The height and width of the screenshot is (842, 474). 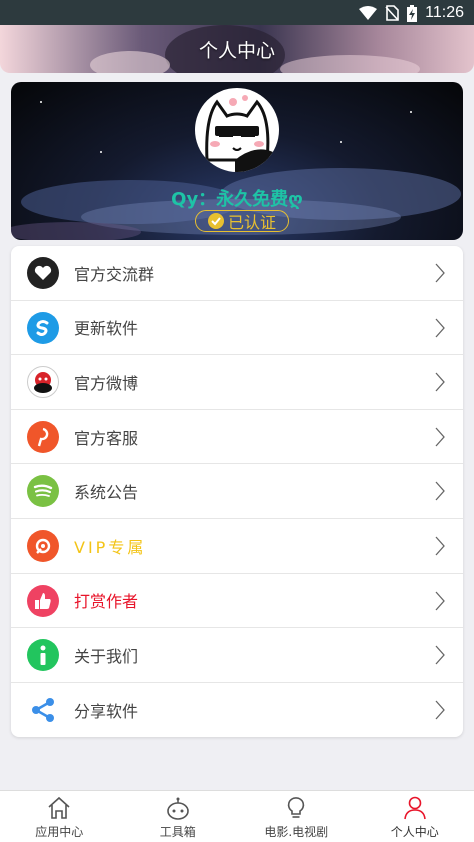 What do you see at coordinates (43, 382) in the screenshot?
I see `weibo-avatar-icon` at bounding box center [43, 382].